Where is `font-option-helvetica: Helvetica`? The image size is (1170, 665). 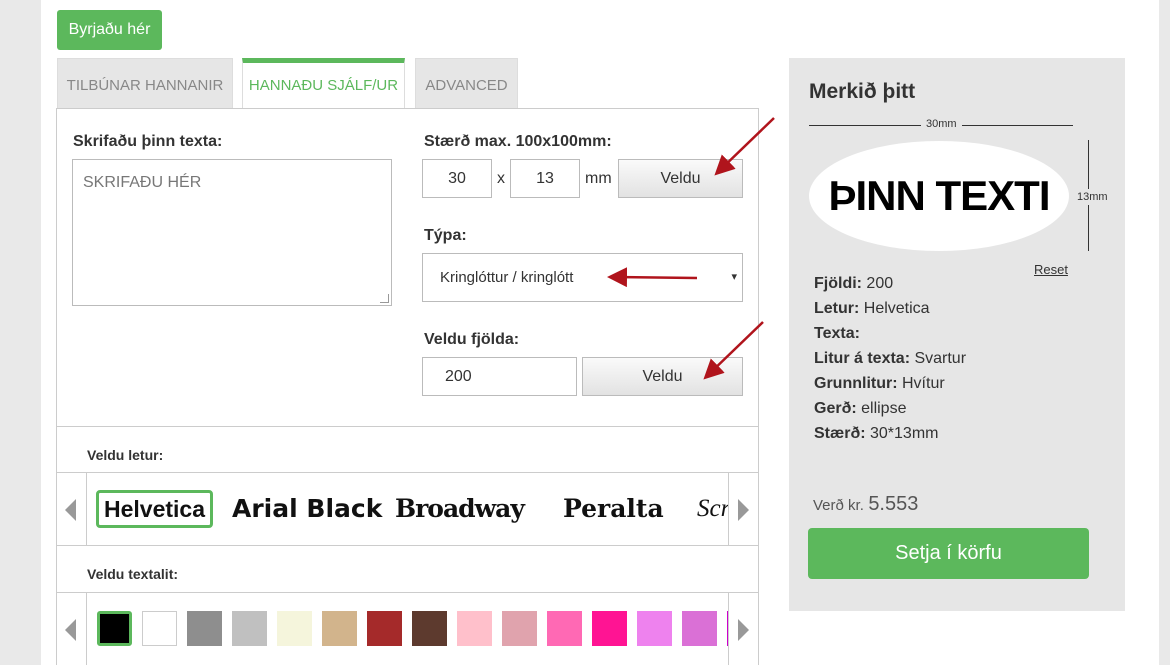 font-option-helvetica: Helvetica is located at coordinates (155, 509).